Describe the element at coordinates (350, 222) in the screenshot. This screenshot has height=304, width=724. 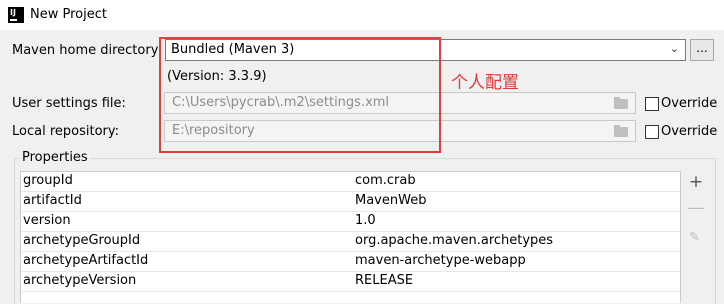
I see `table-row: version 1.0` at that location.